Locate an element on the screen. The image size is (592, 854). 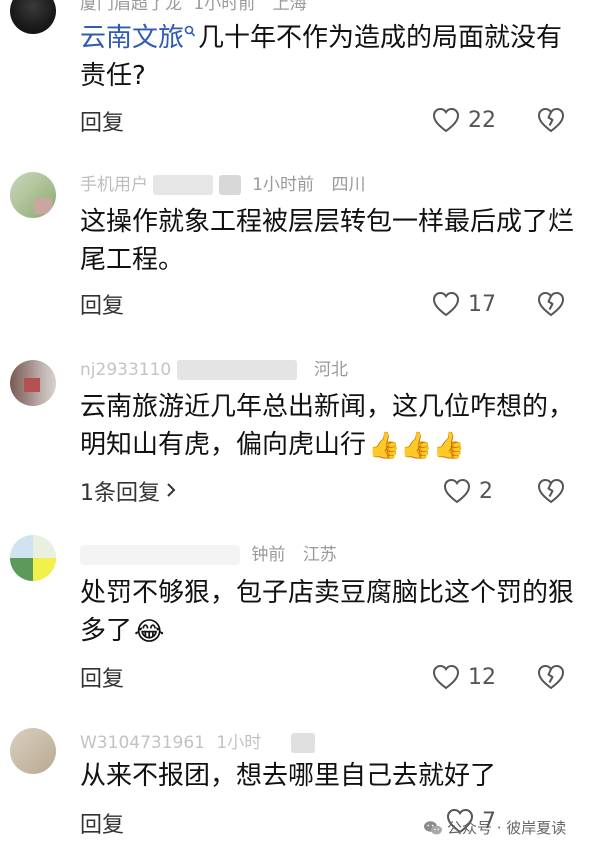
like-button: 17 is located at coordinates (464, 304).